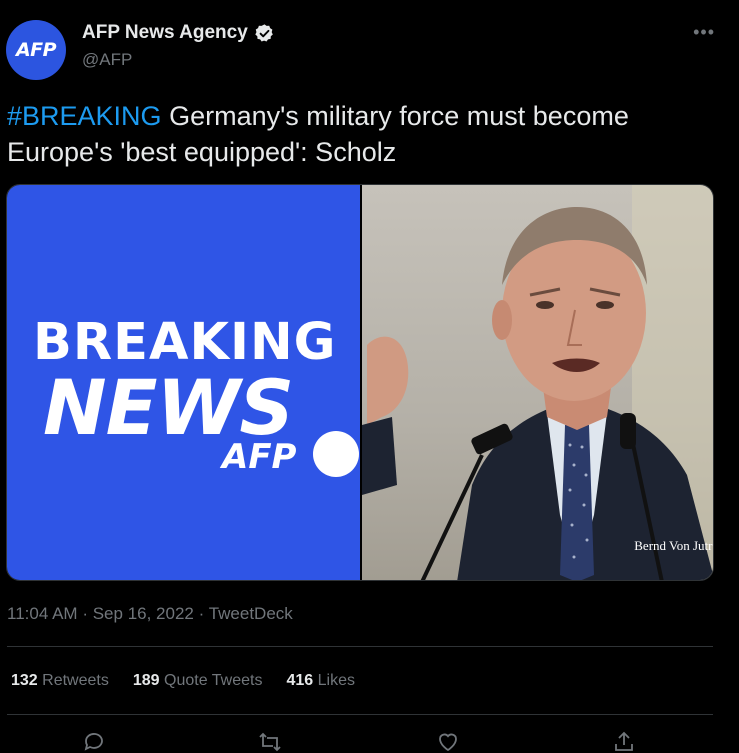 This screenshot has width=739, height=753. I want to click on engagement-stats: 132 Retweets 189 Quote Tweets 416 Likes, so click(183, 681).